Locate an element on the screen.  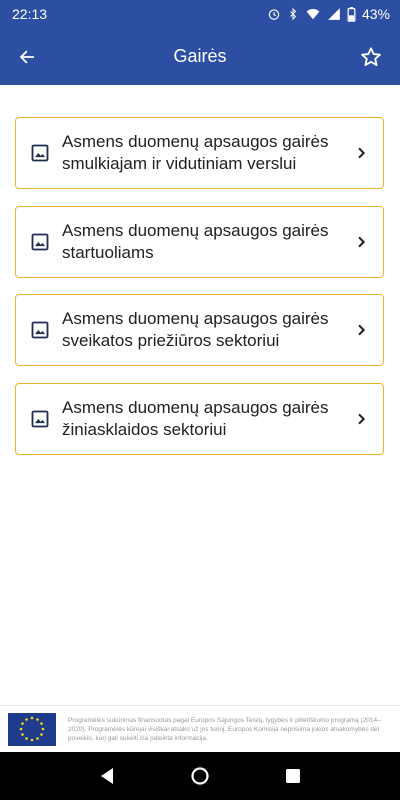
battery-percent: 43% is located at coordinates (375, 14).